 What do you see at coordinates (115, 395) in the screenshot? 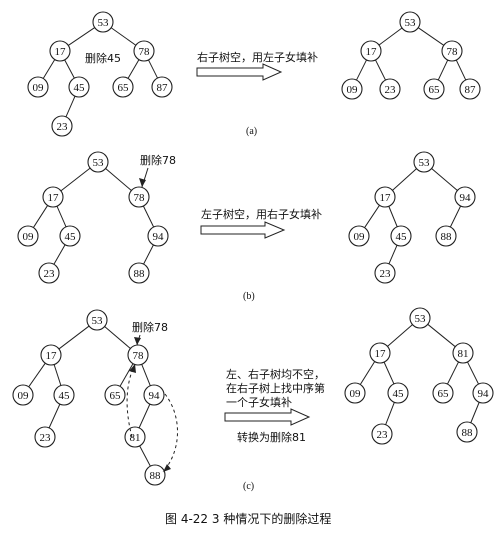
I see `tree-node: 65` at bounding box center [115, 395].